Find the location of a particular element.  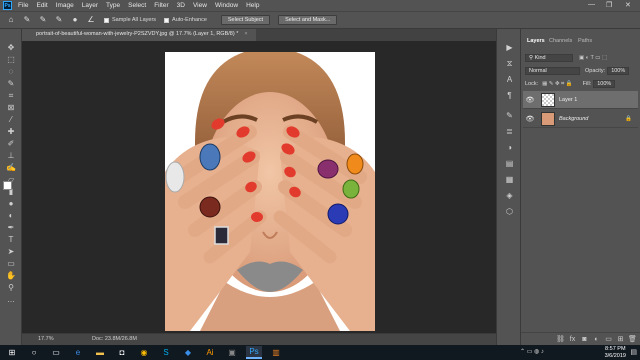

swatches-icon: ▦ is located at coordinates (509, 180).